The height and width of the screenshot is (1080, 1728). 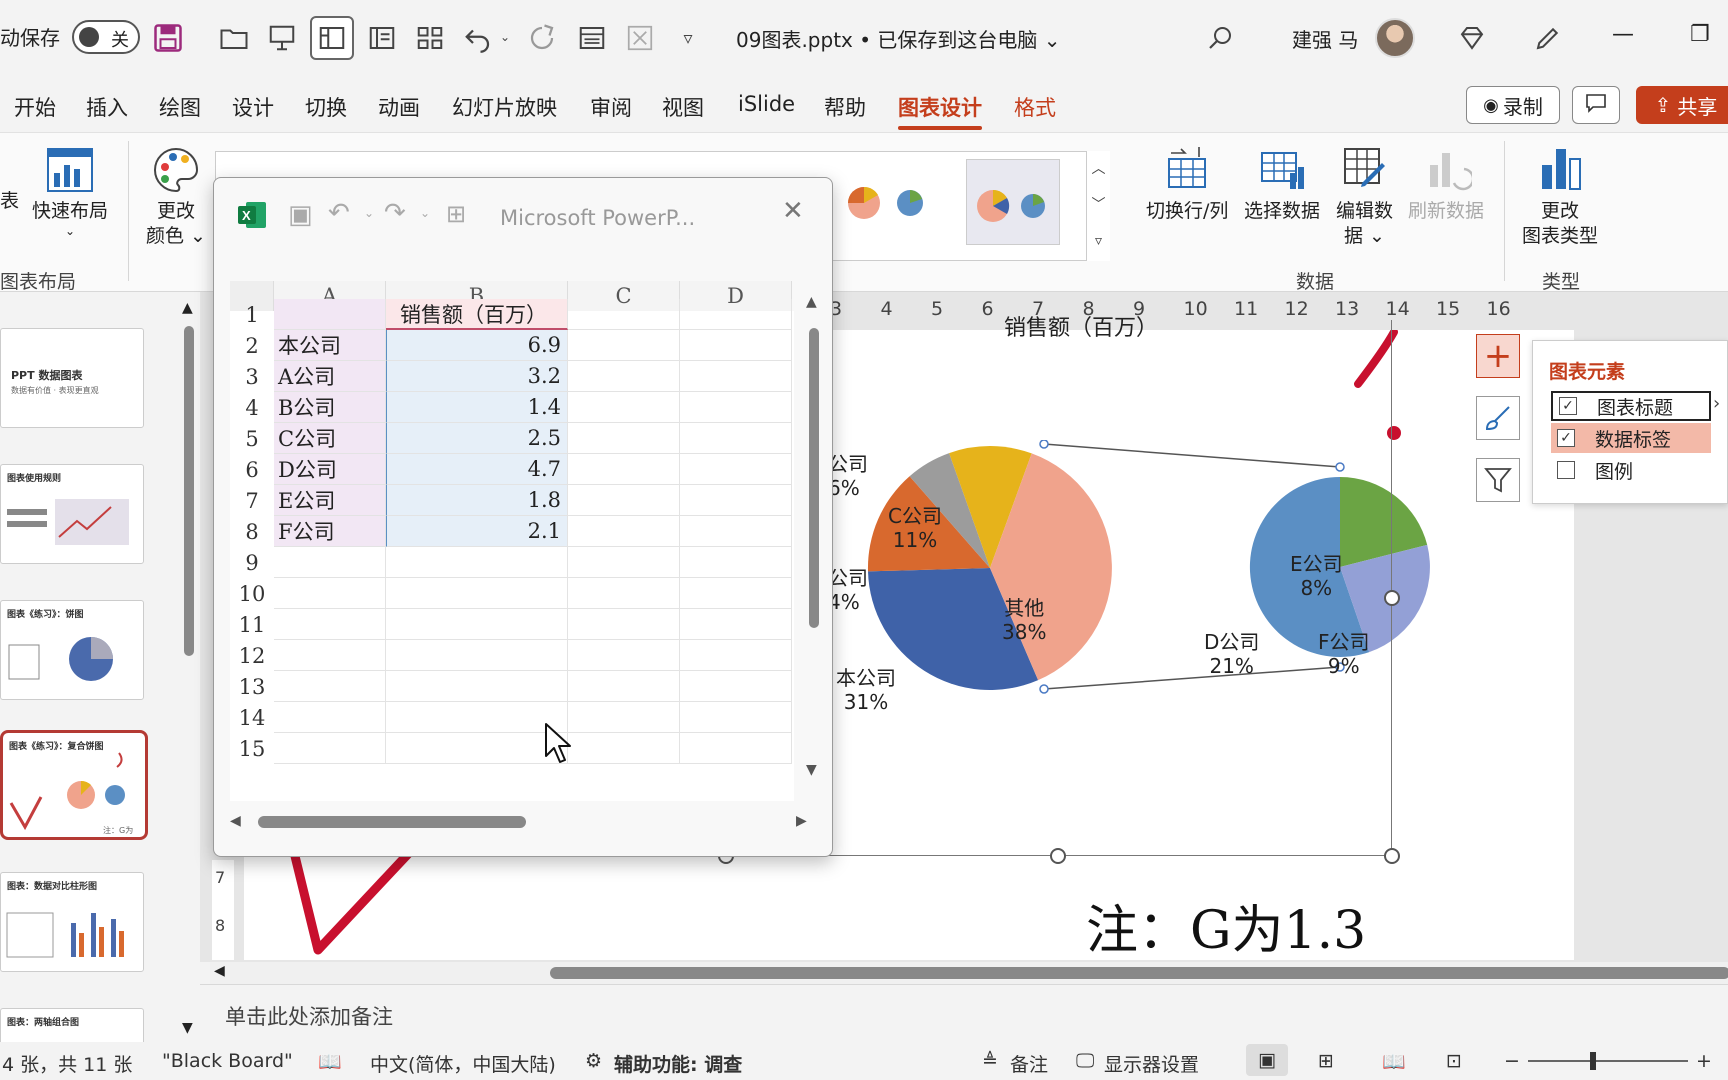 I want to click on select-data-button: 选择数据, so click(x=1282, y=183).